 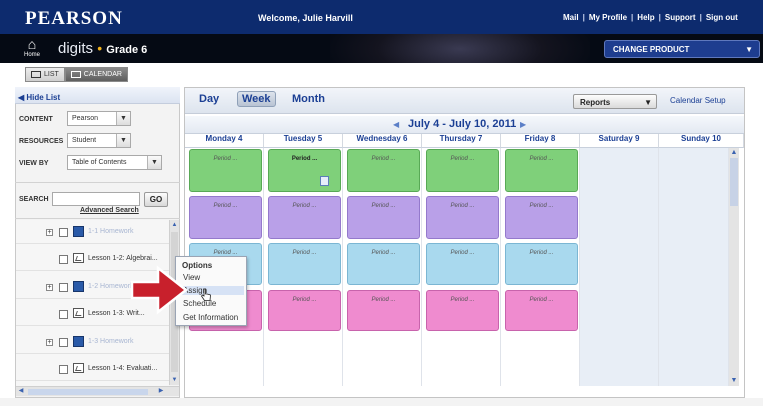 I want to click on list-view-button: LIST, so click(x=45, y=74).